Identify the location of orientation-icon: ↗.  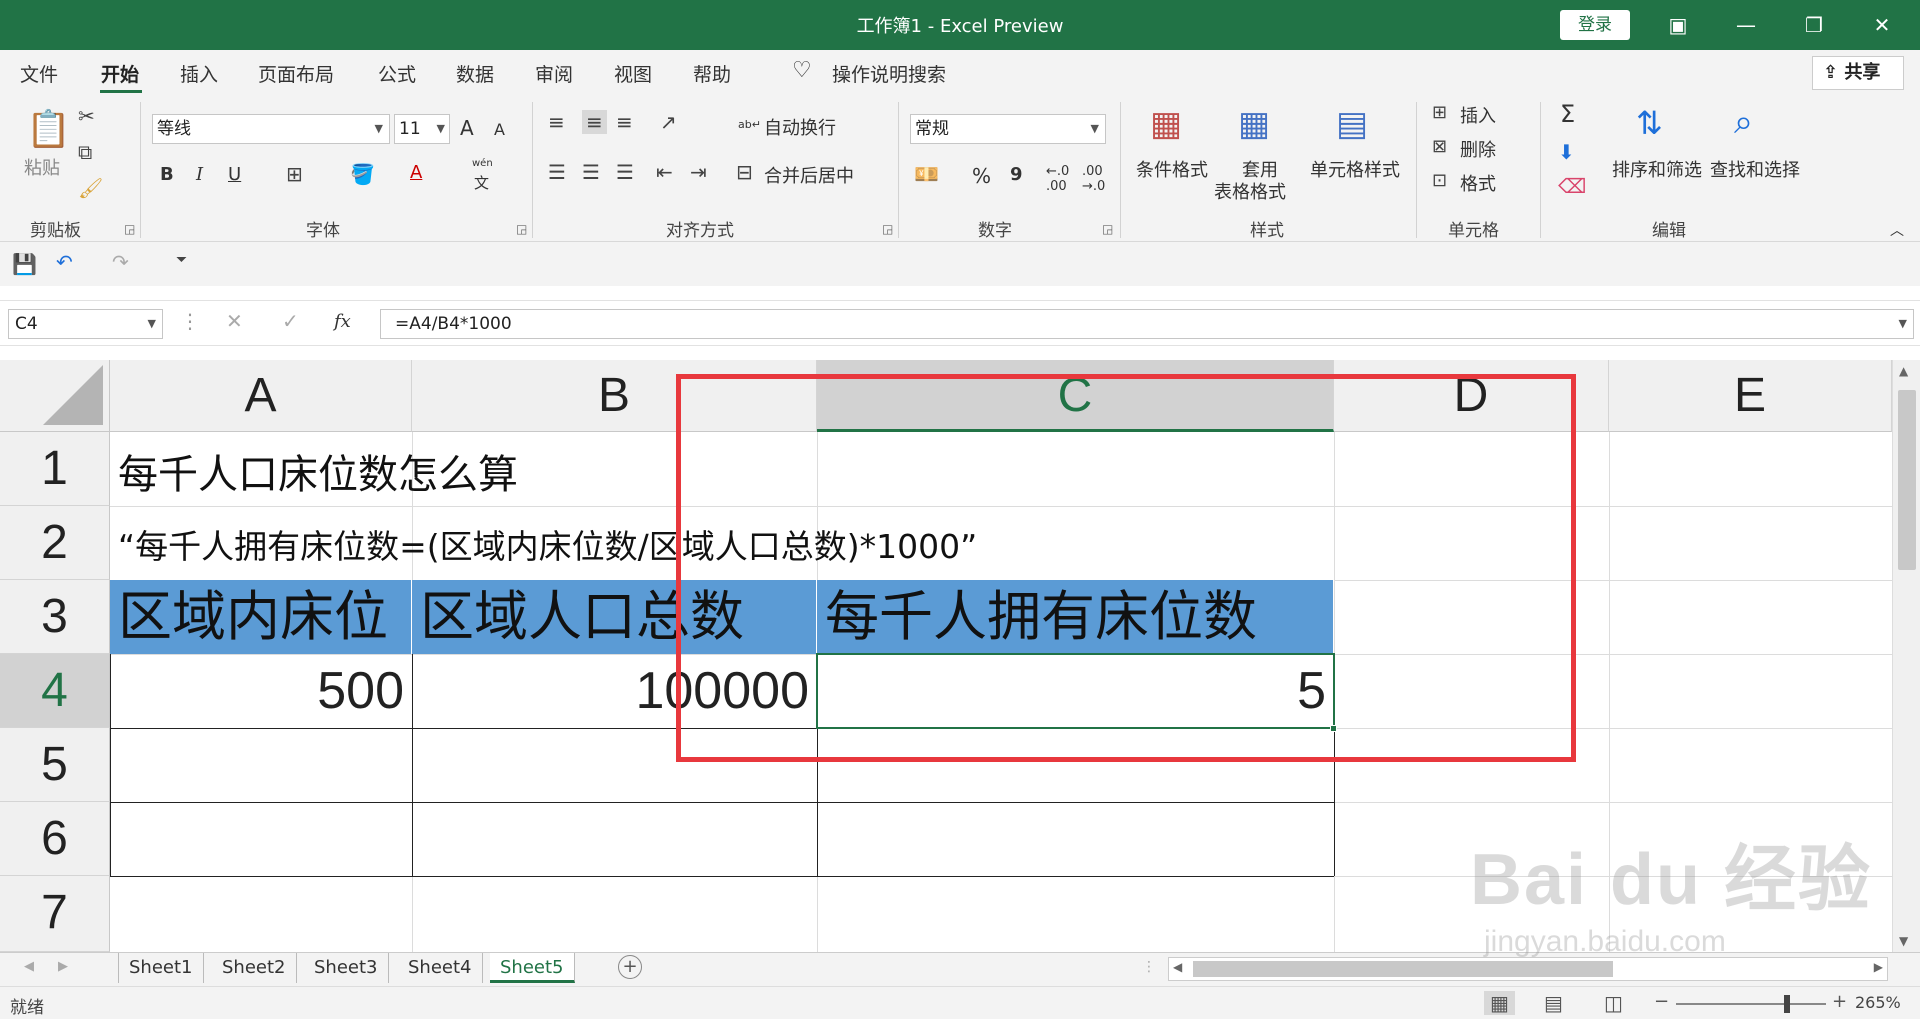
(668, 122).